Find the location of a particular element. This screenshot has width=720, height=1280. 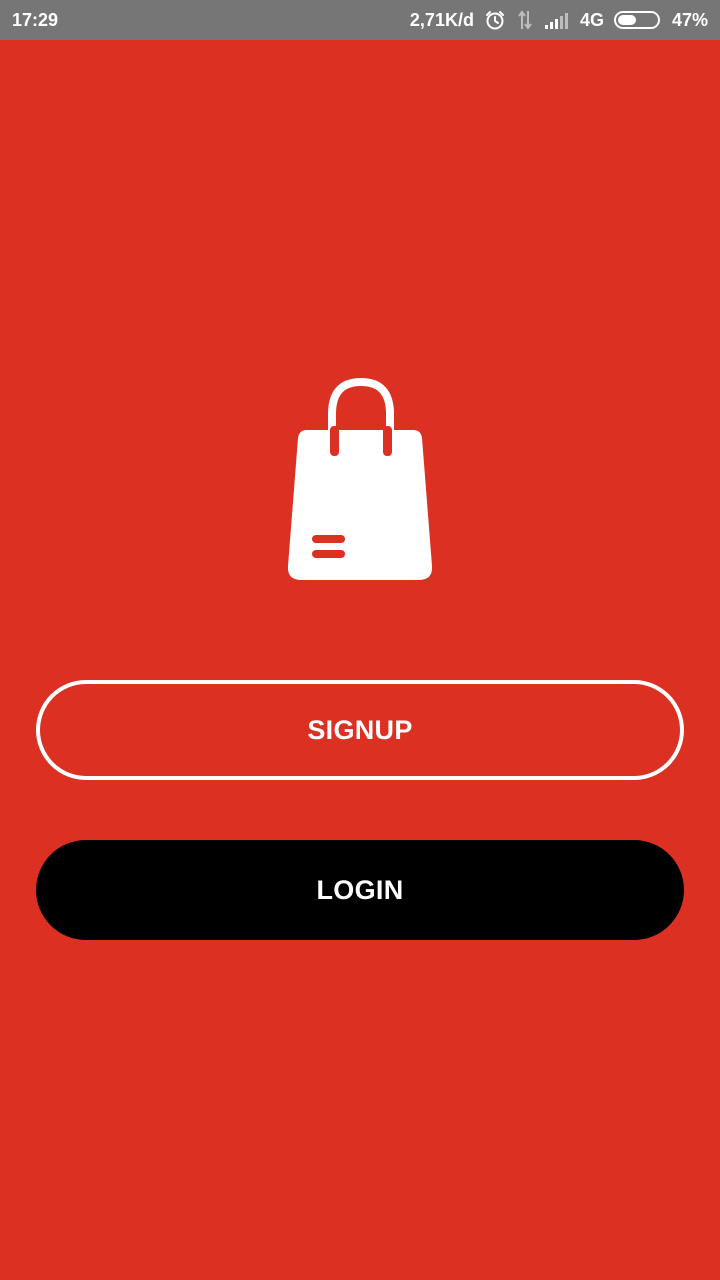

login-button: LOGIN is located at coordinates (360, 890).